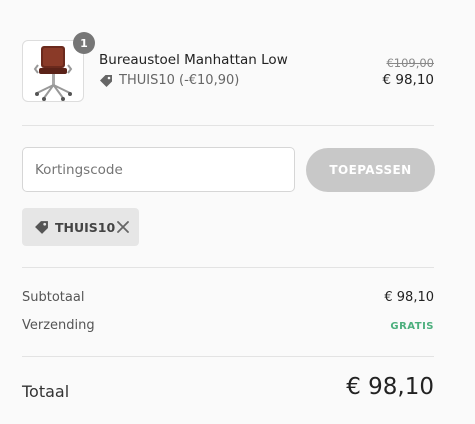 The height and width of the screenshot is (424, 475). I want to click on close-icon, so click(123, 227).